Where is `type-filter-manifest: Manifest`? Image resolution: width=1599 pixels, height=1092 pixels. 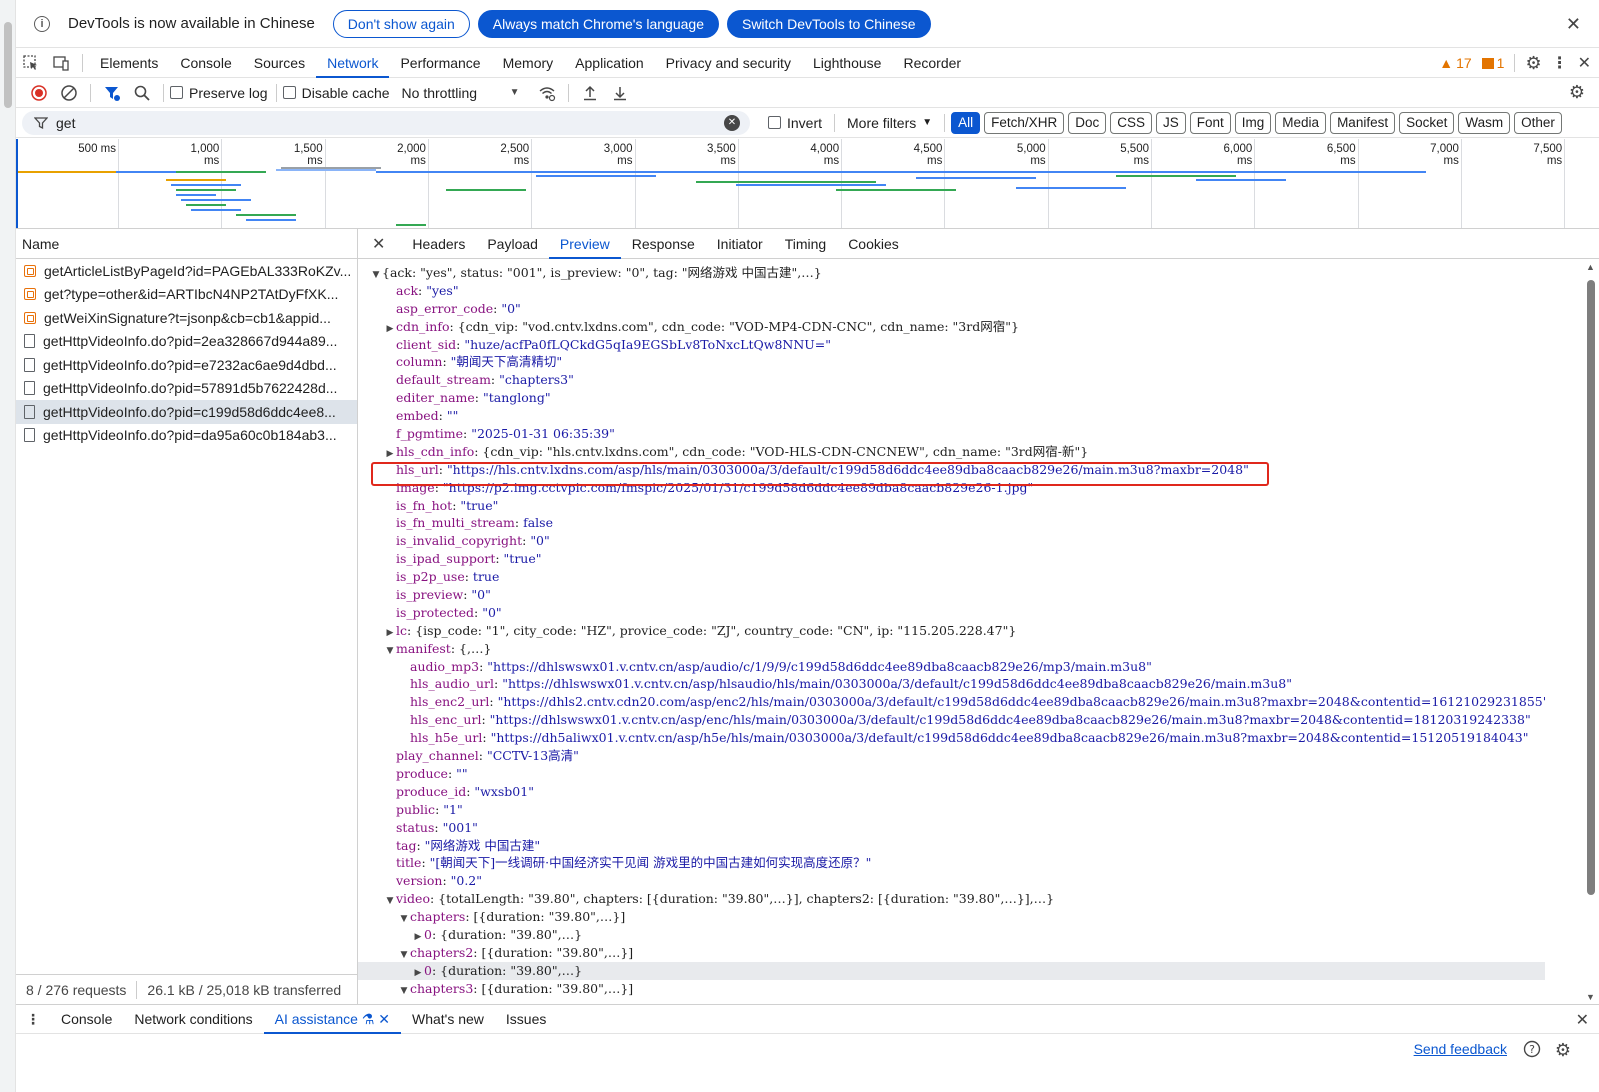
type-filter-manifest: Manifest is located at coordinates (1363, 122).